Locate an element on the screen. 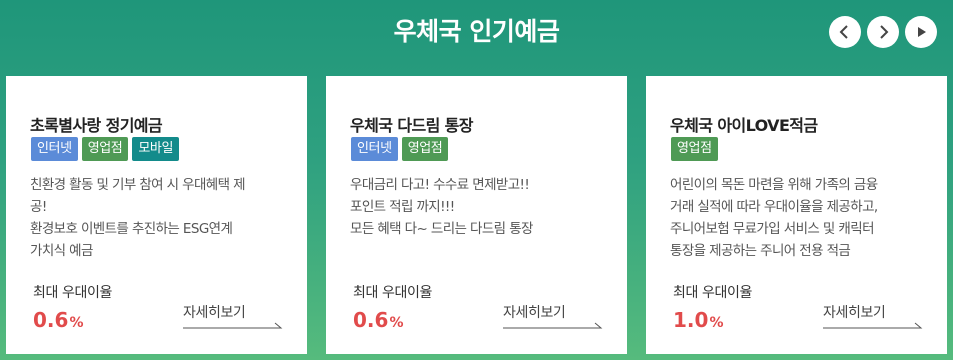 The image size is (953, 360). play-icon is located at coordinates (922, 32).